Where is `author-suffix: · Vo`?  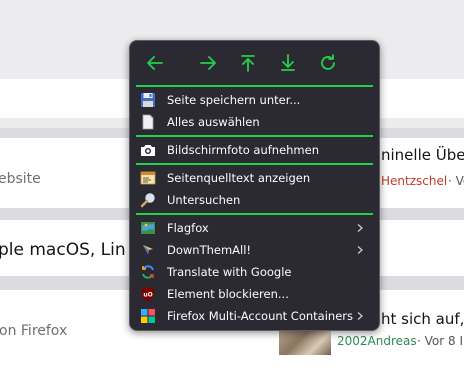
author-suffix: · Vo is located at coordinates (456, 181).